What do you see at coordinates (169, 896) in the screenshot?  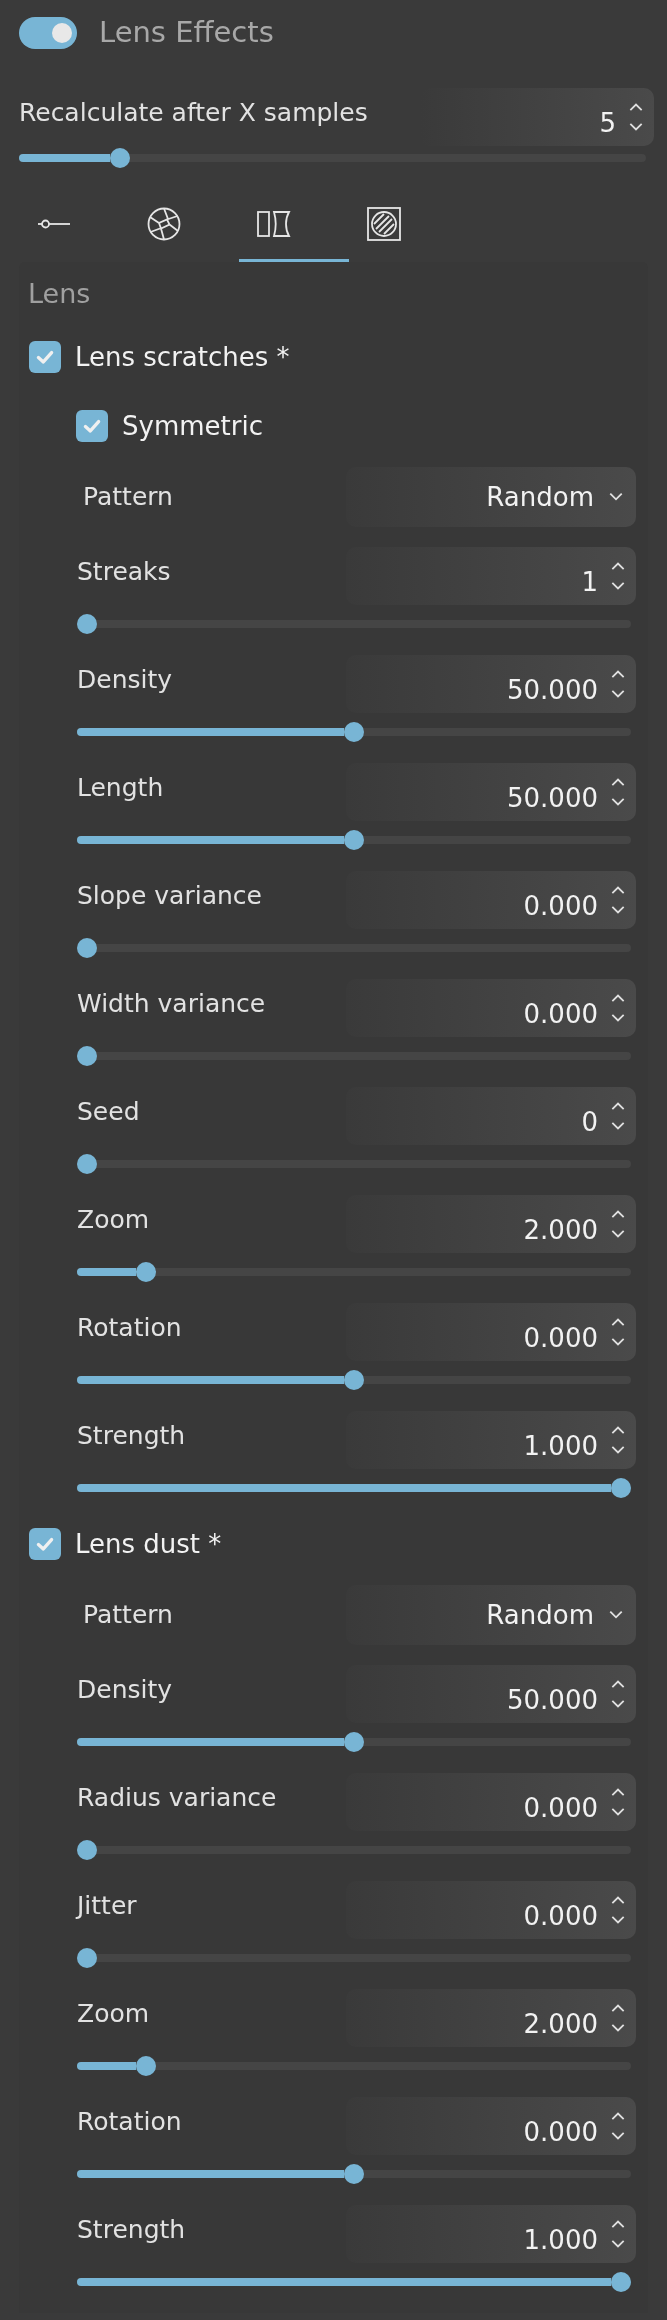 I see `field-label: Slope variance` at bounding box center [169, 896].